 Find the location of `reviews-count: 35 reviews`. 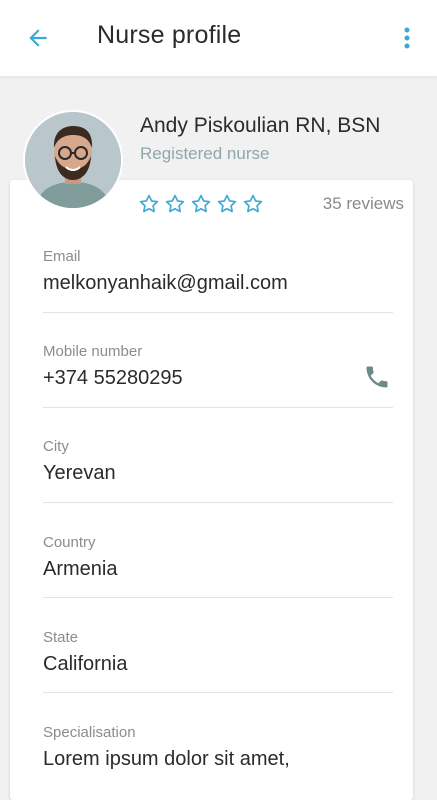

reviews-count: 35 reviews is located at coordinates (363, 204).